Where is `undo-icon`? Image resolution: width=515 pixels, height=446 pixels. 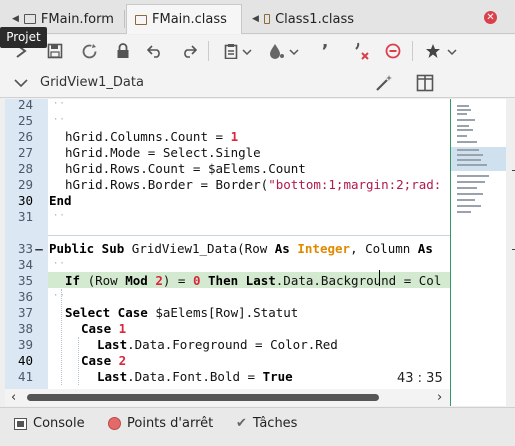
undo-icon is located at coordinates (155, 51).